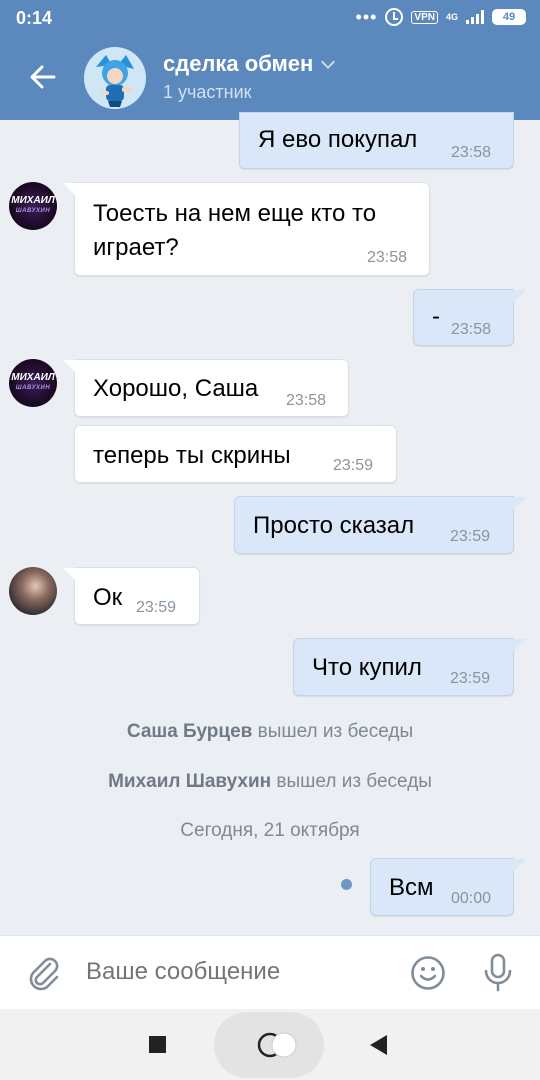 Image resolution: width=540 pixels, height=1080 pixels. I want to click on system-navigation-bar, so click(270, 1044).